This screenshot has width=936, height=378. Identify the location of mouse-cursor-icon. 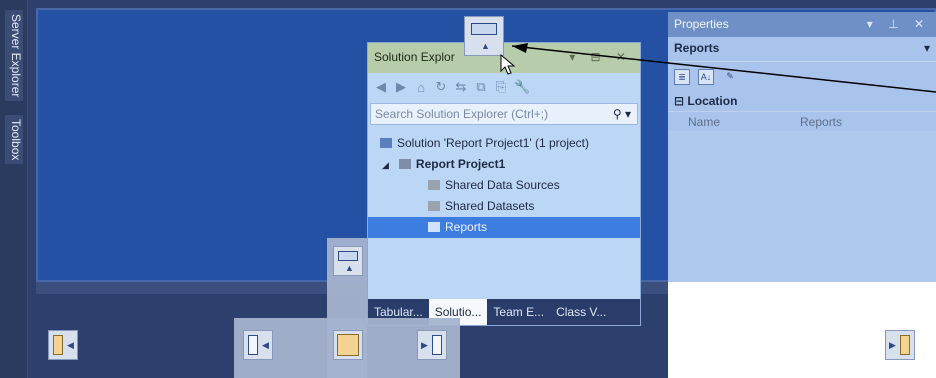
(508, 64).